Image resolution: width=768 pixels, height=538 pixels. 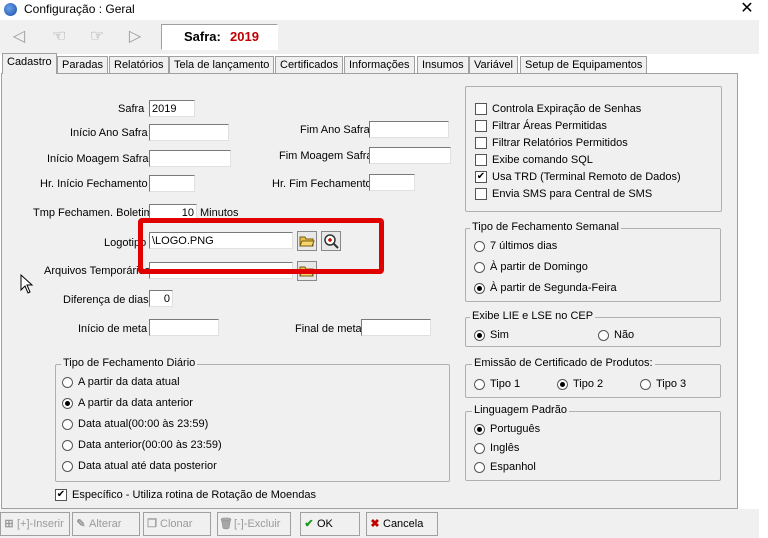 What do you see at coordinates (479, 429) in the screenshot?
I see `linguagem-radio-portugues` at bounding box center [479, 429].